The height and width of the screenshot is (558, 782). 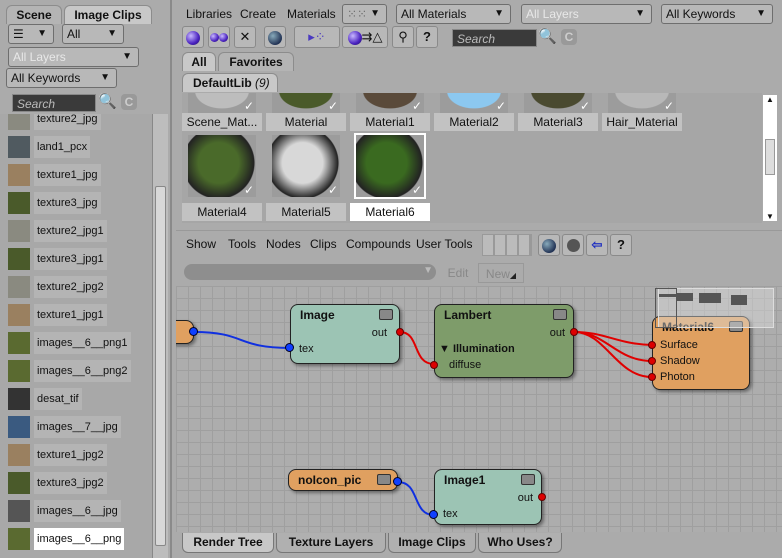 I want to click on material-card: ✓ Material3, so click(x=558, y=112).